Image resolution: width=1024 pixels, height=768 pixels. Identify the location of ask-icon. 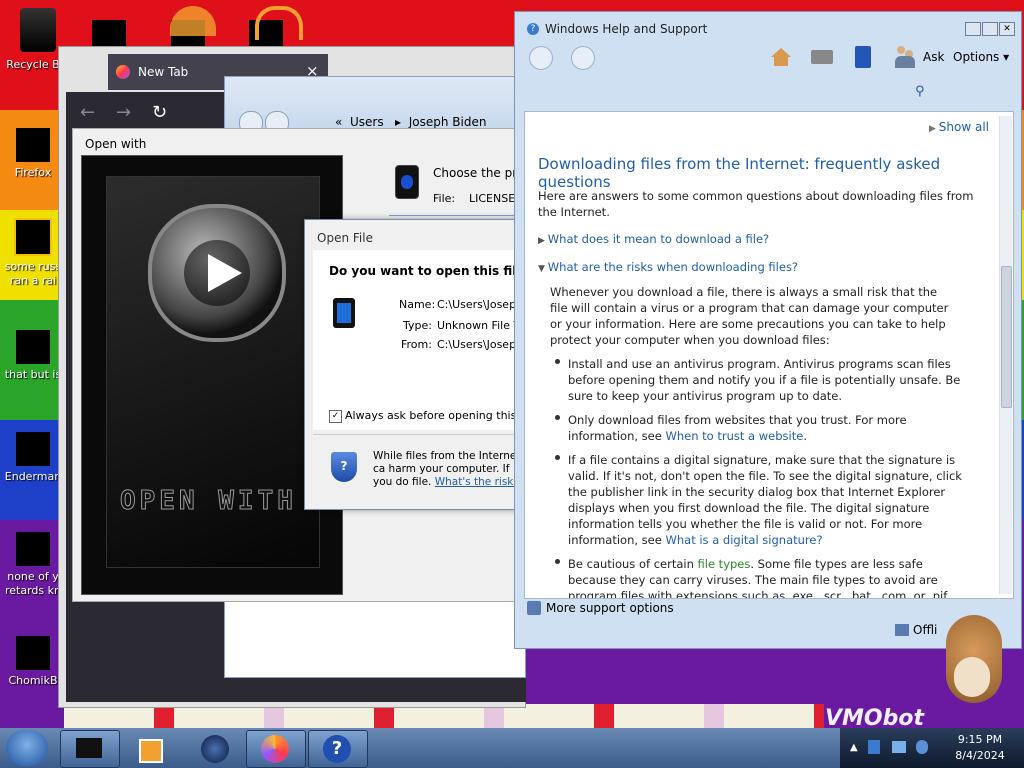
(905, 57).